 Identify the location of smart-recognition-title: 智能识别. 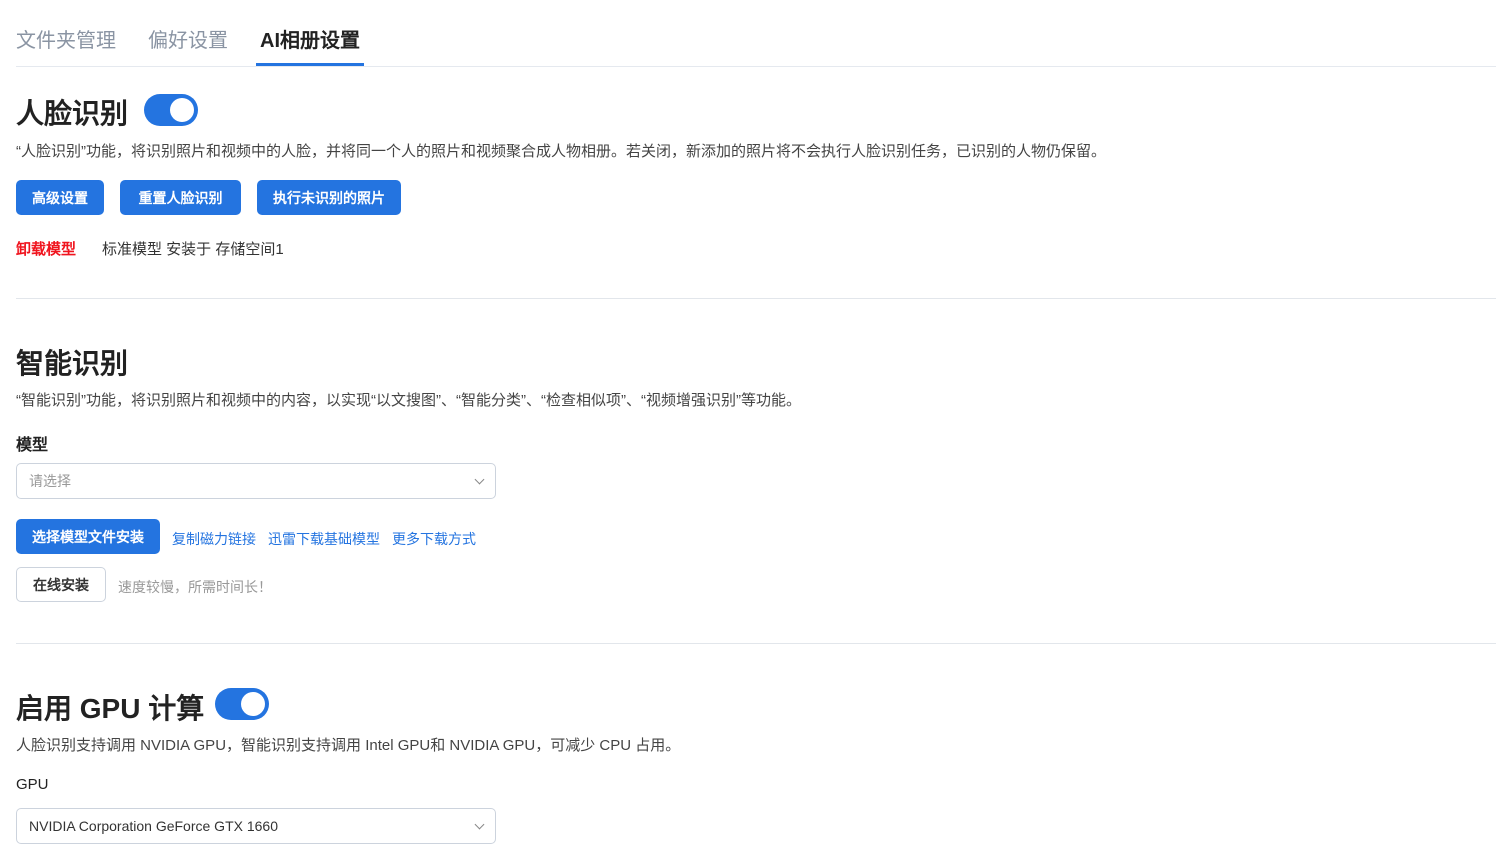
(72, 363).